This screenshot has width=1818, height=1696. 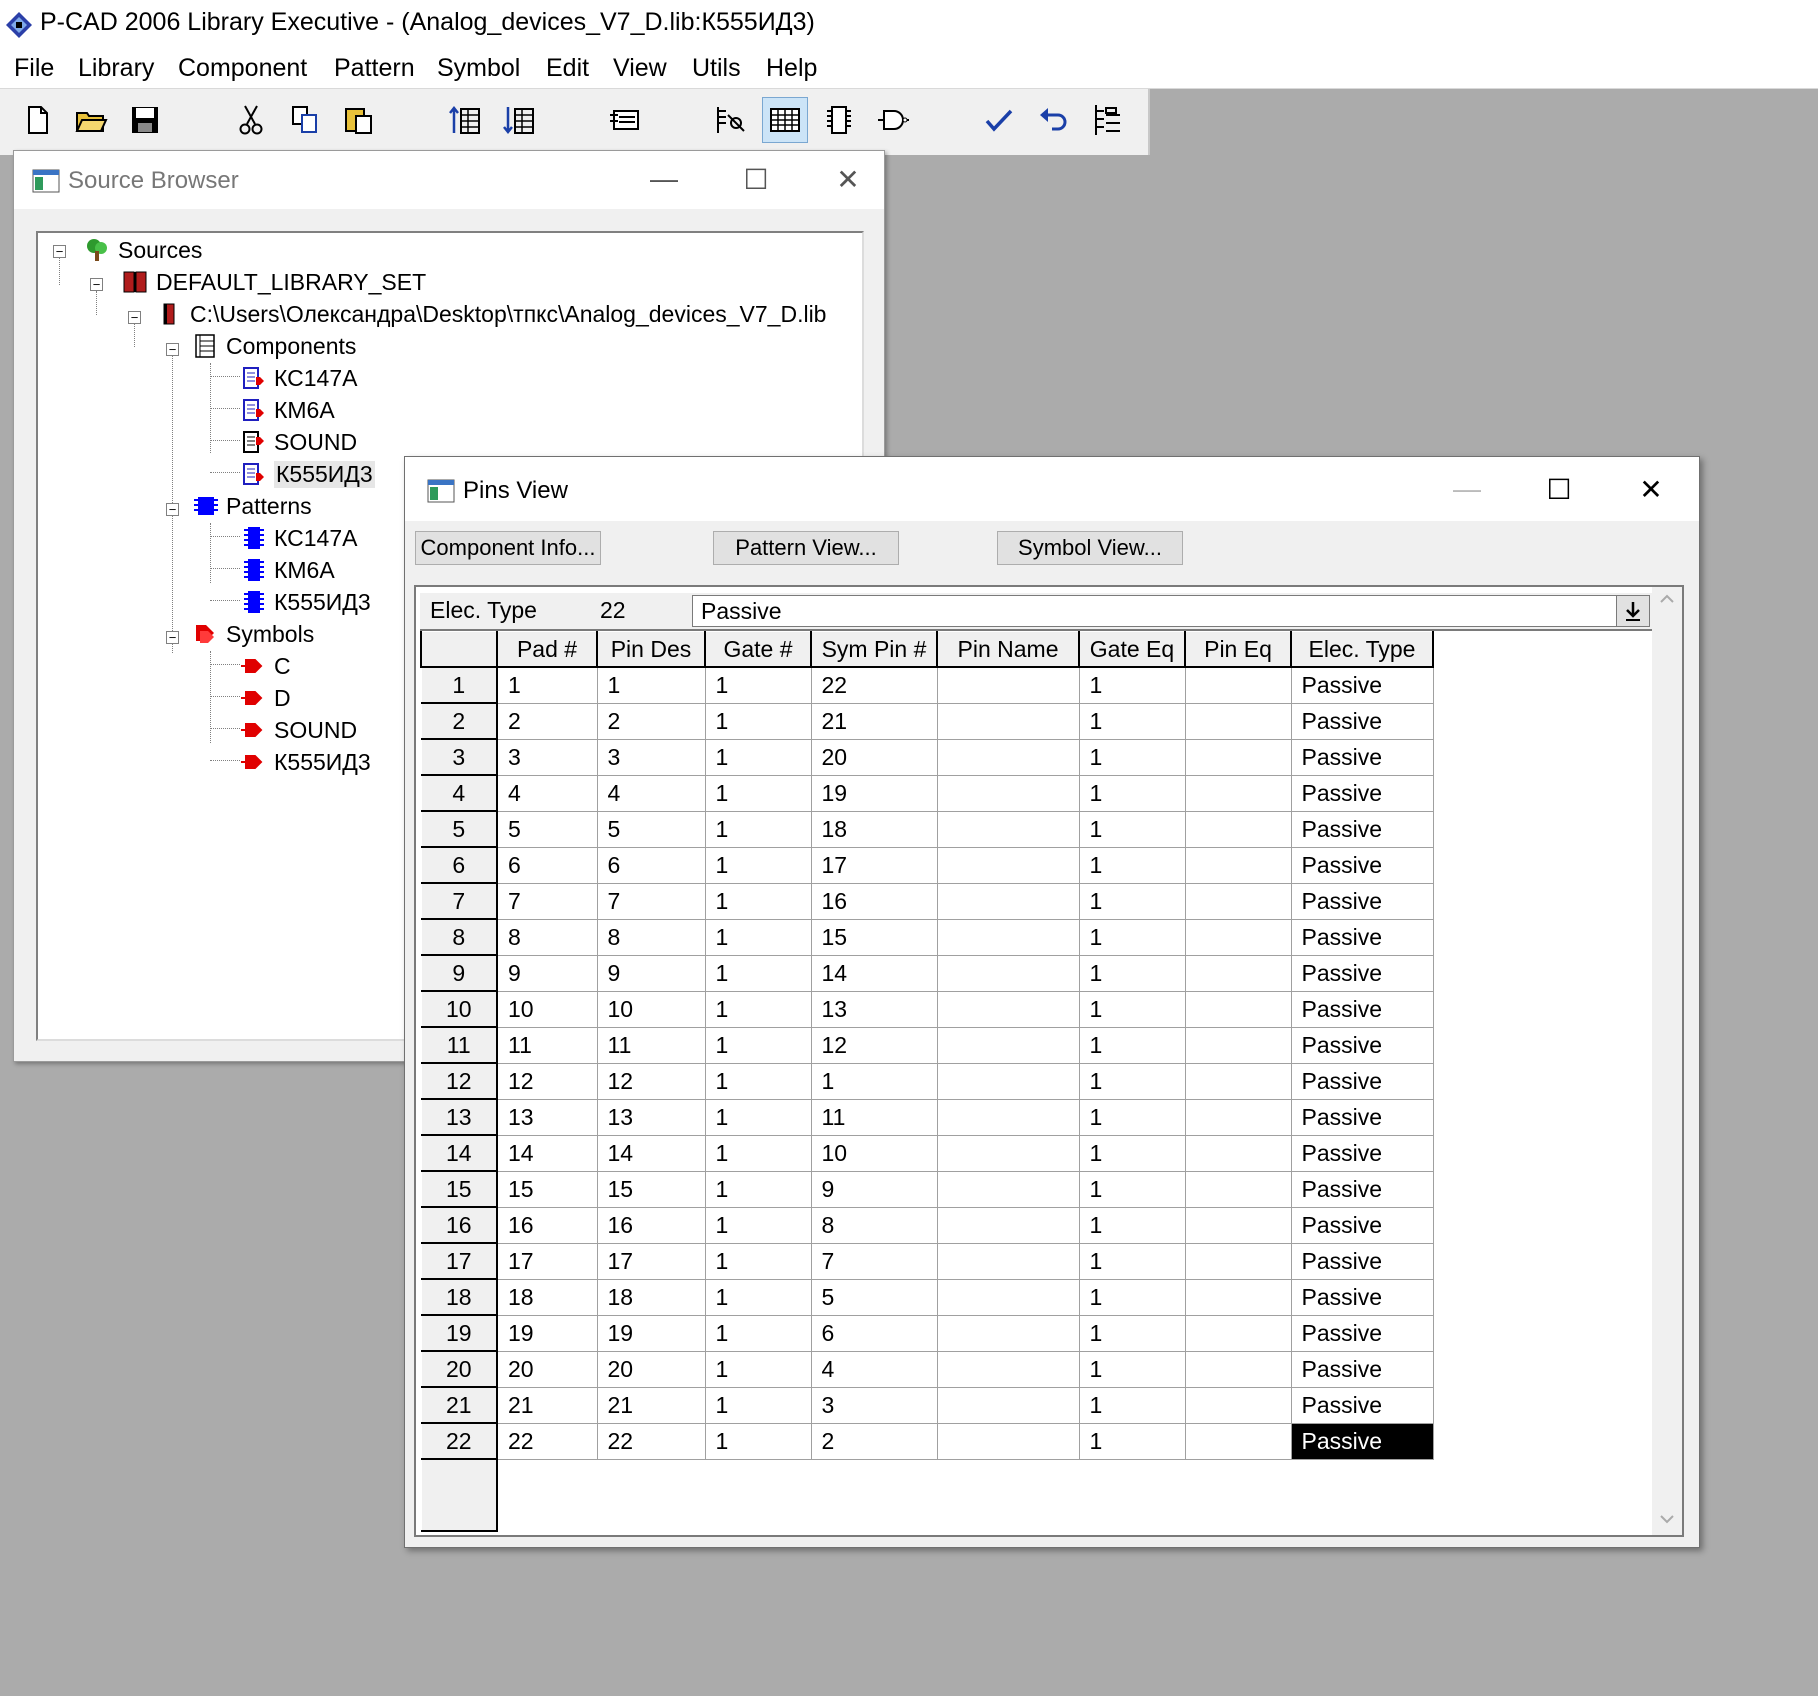 What do you see at coordinates (547, 1369) in the screenshot?
I see `table-cell: 20` at bounding box center [547, 1369].